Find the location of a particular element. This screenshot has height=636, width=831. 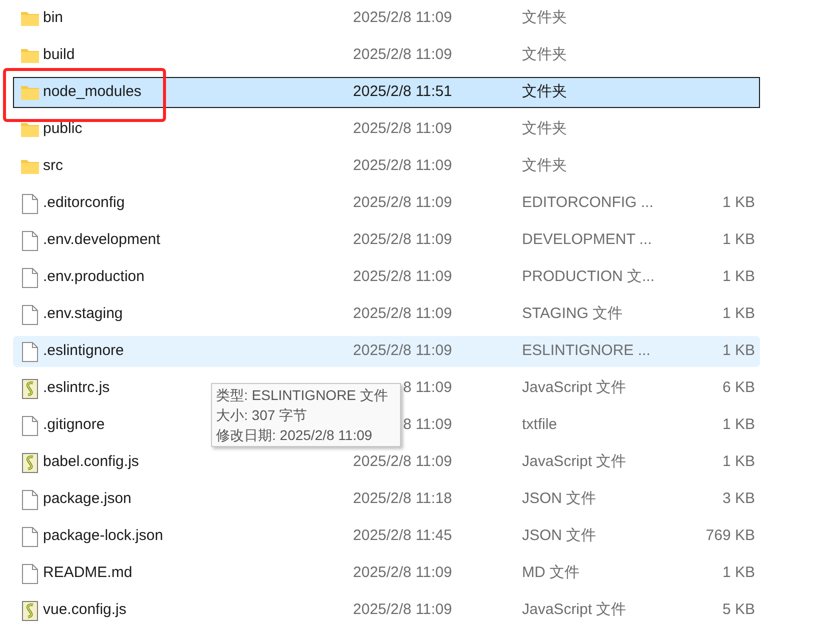

tooltip-line: 大小: 307 字节 is located at coordinates (262, 415).